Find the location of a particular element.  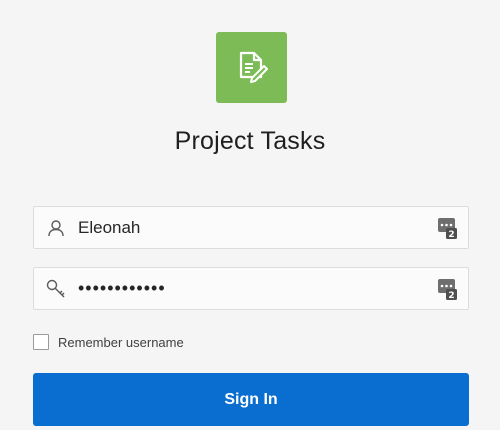

remember-username-label: Remember username is located at coordinates (121, 342).